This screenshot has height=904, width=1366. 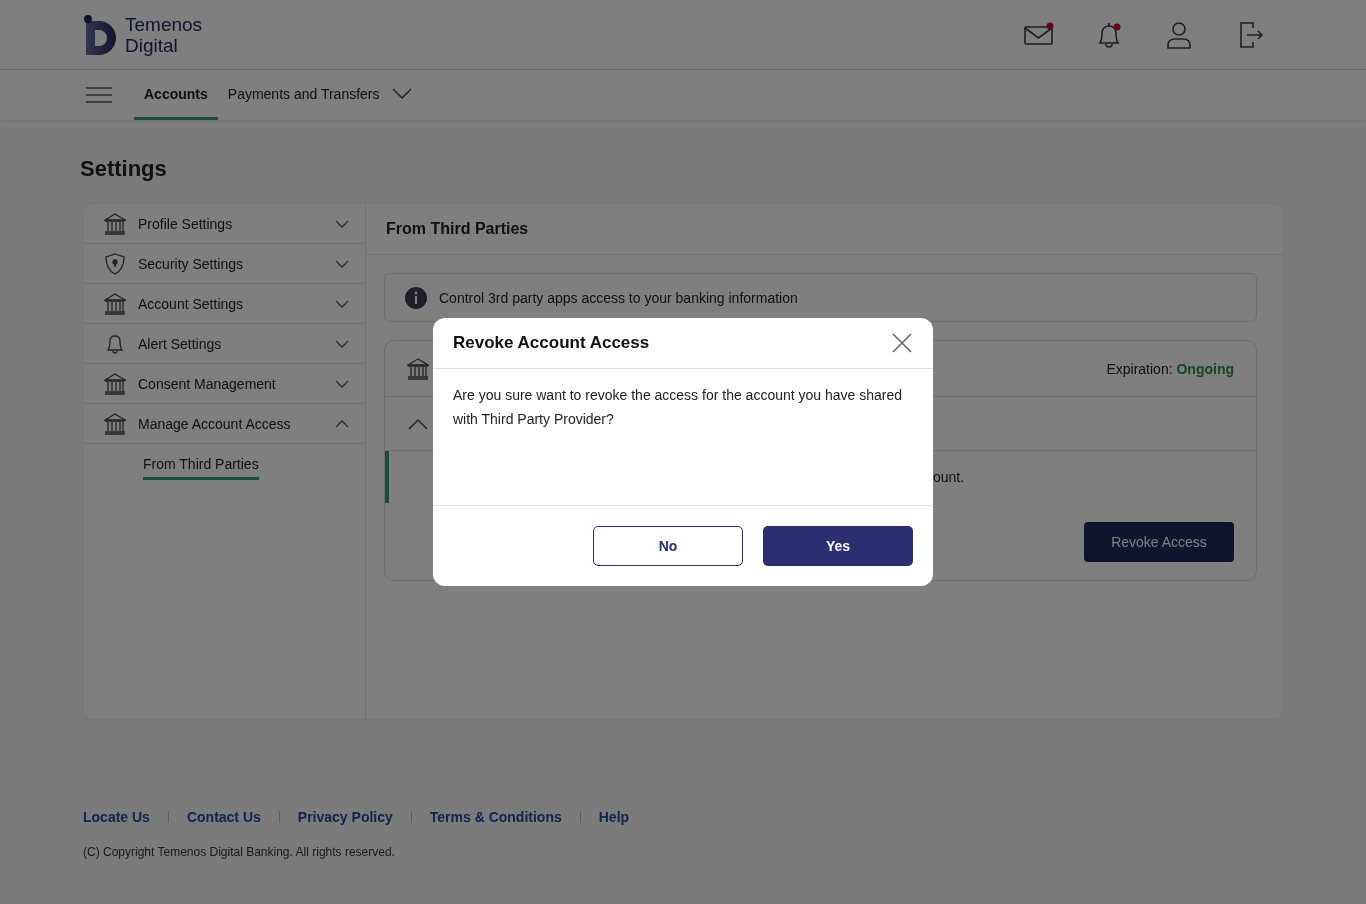 I want to click on close-icon, so click(x=902, y=343).